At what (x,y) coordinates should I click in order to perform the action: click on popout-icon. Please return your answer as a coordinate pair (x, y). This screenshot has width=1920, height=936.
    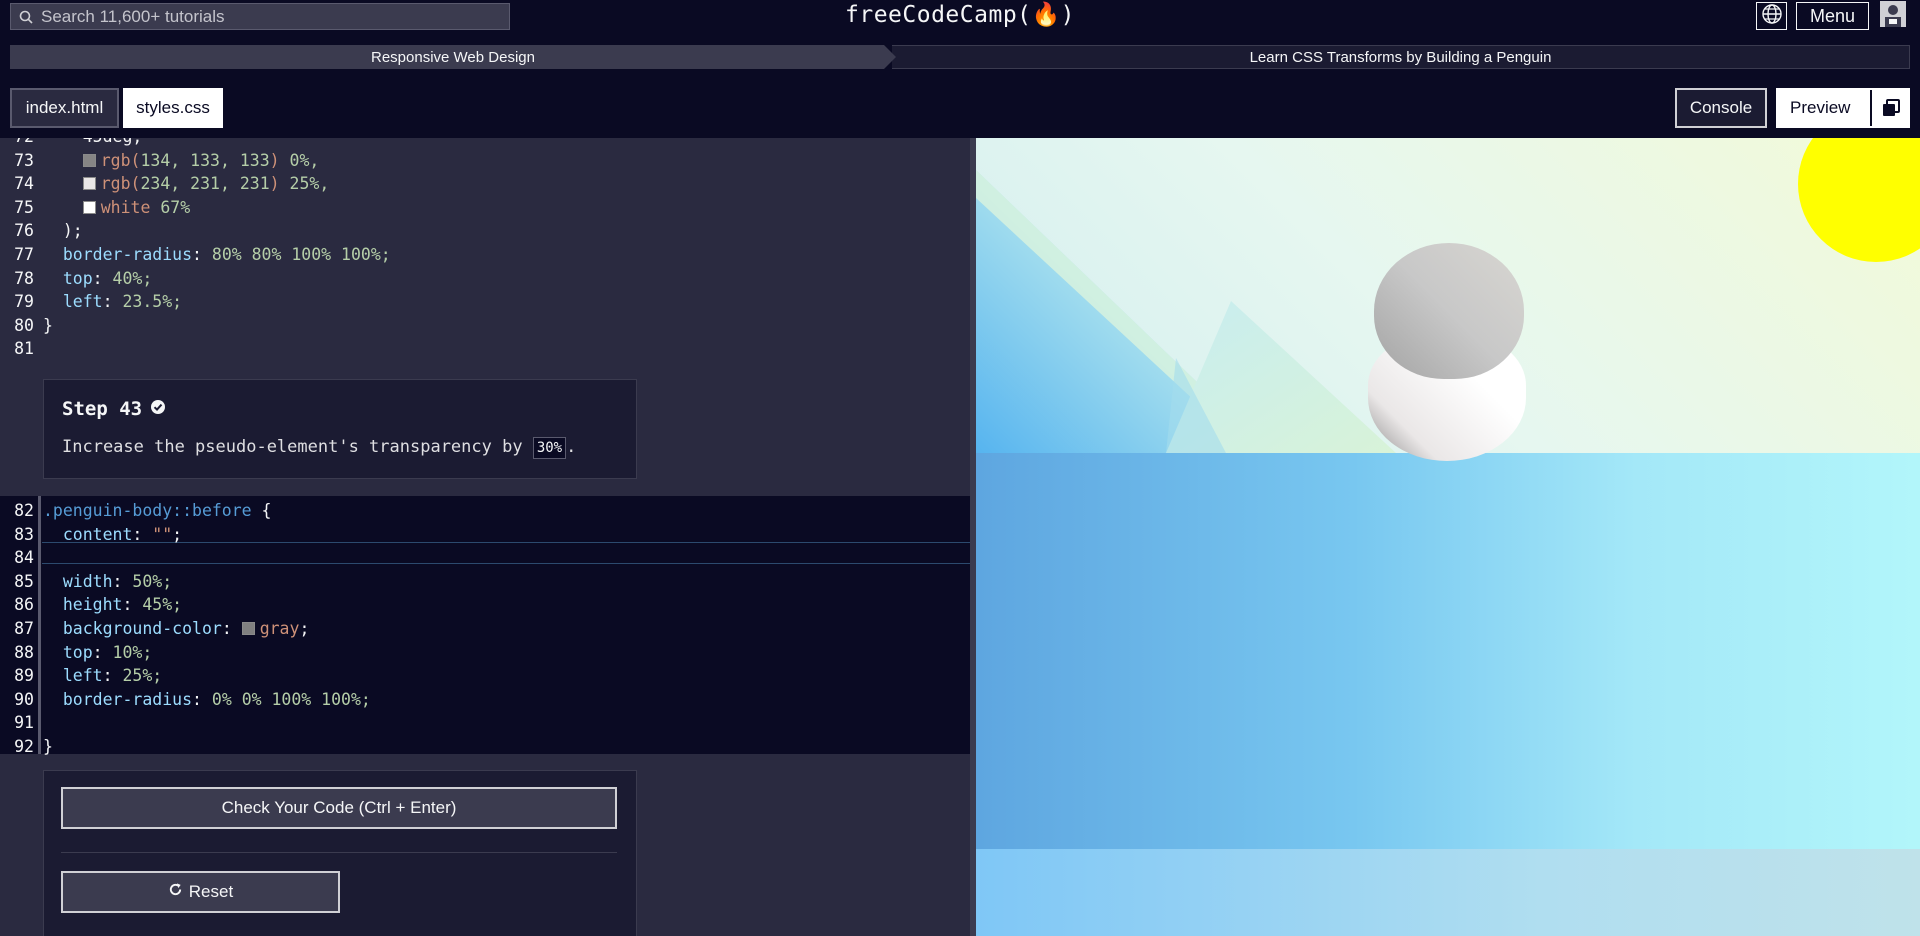
    Looking at the image, I should click on (1891, 110).